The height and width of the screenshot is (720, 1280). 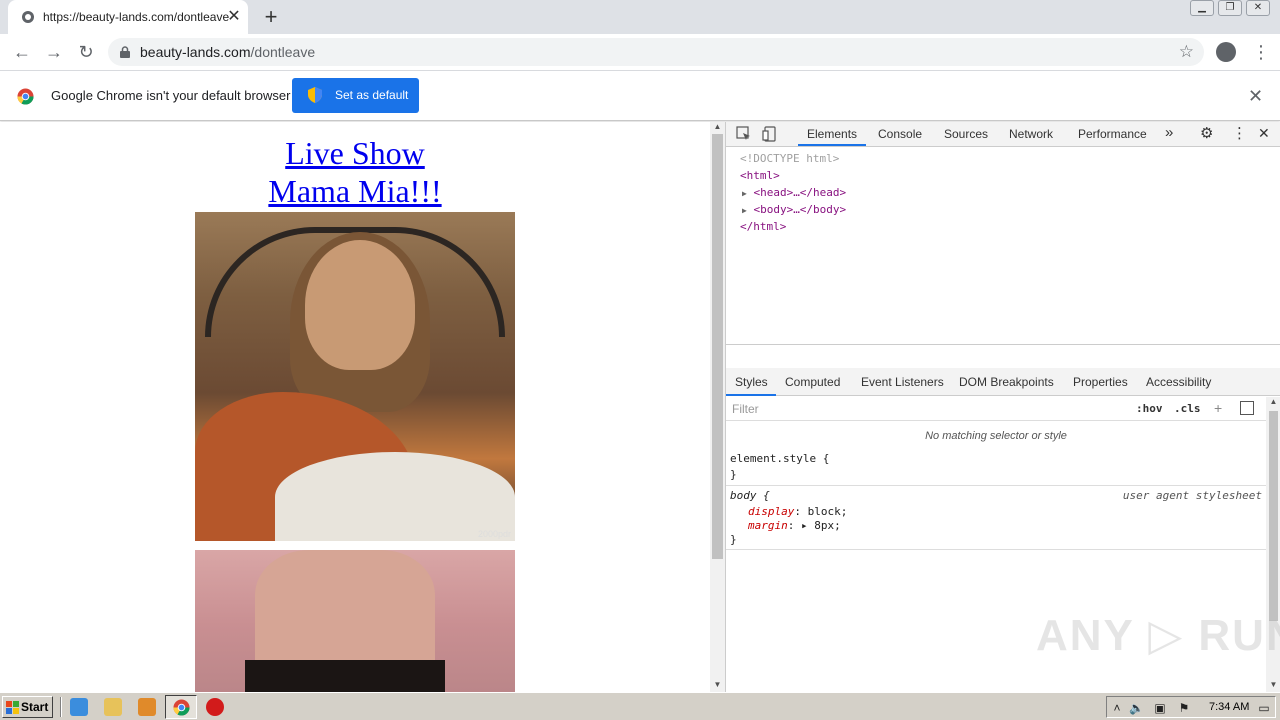 I want to click on white-sheet-shape, so click(x=395, y=496).